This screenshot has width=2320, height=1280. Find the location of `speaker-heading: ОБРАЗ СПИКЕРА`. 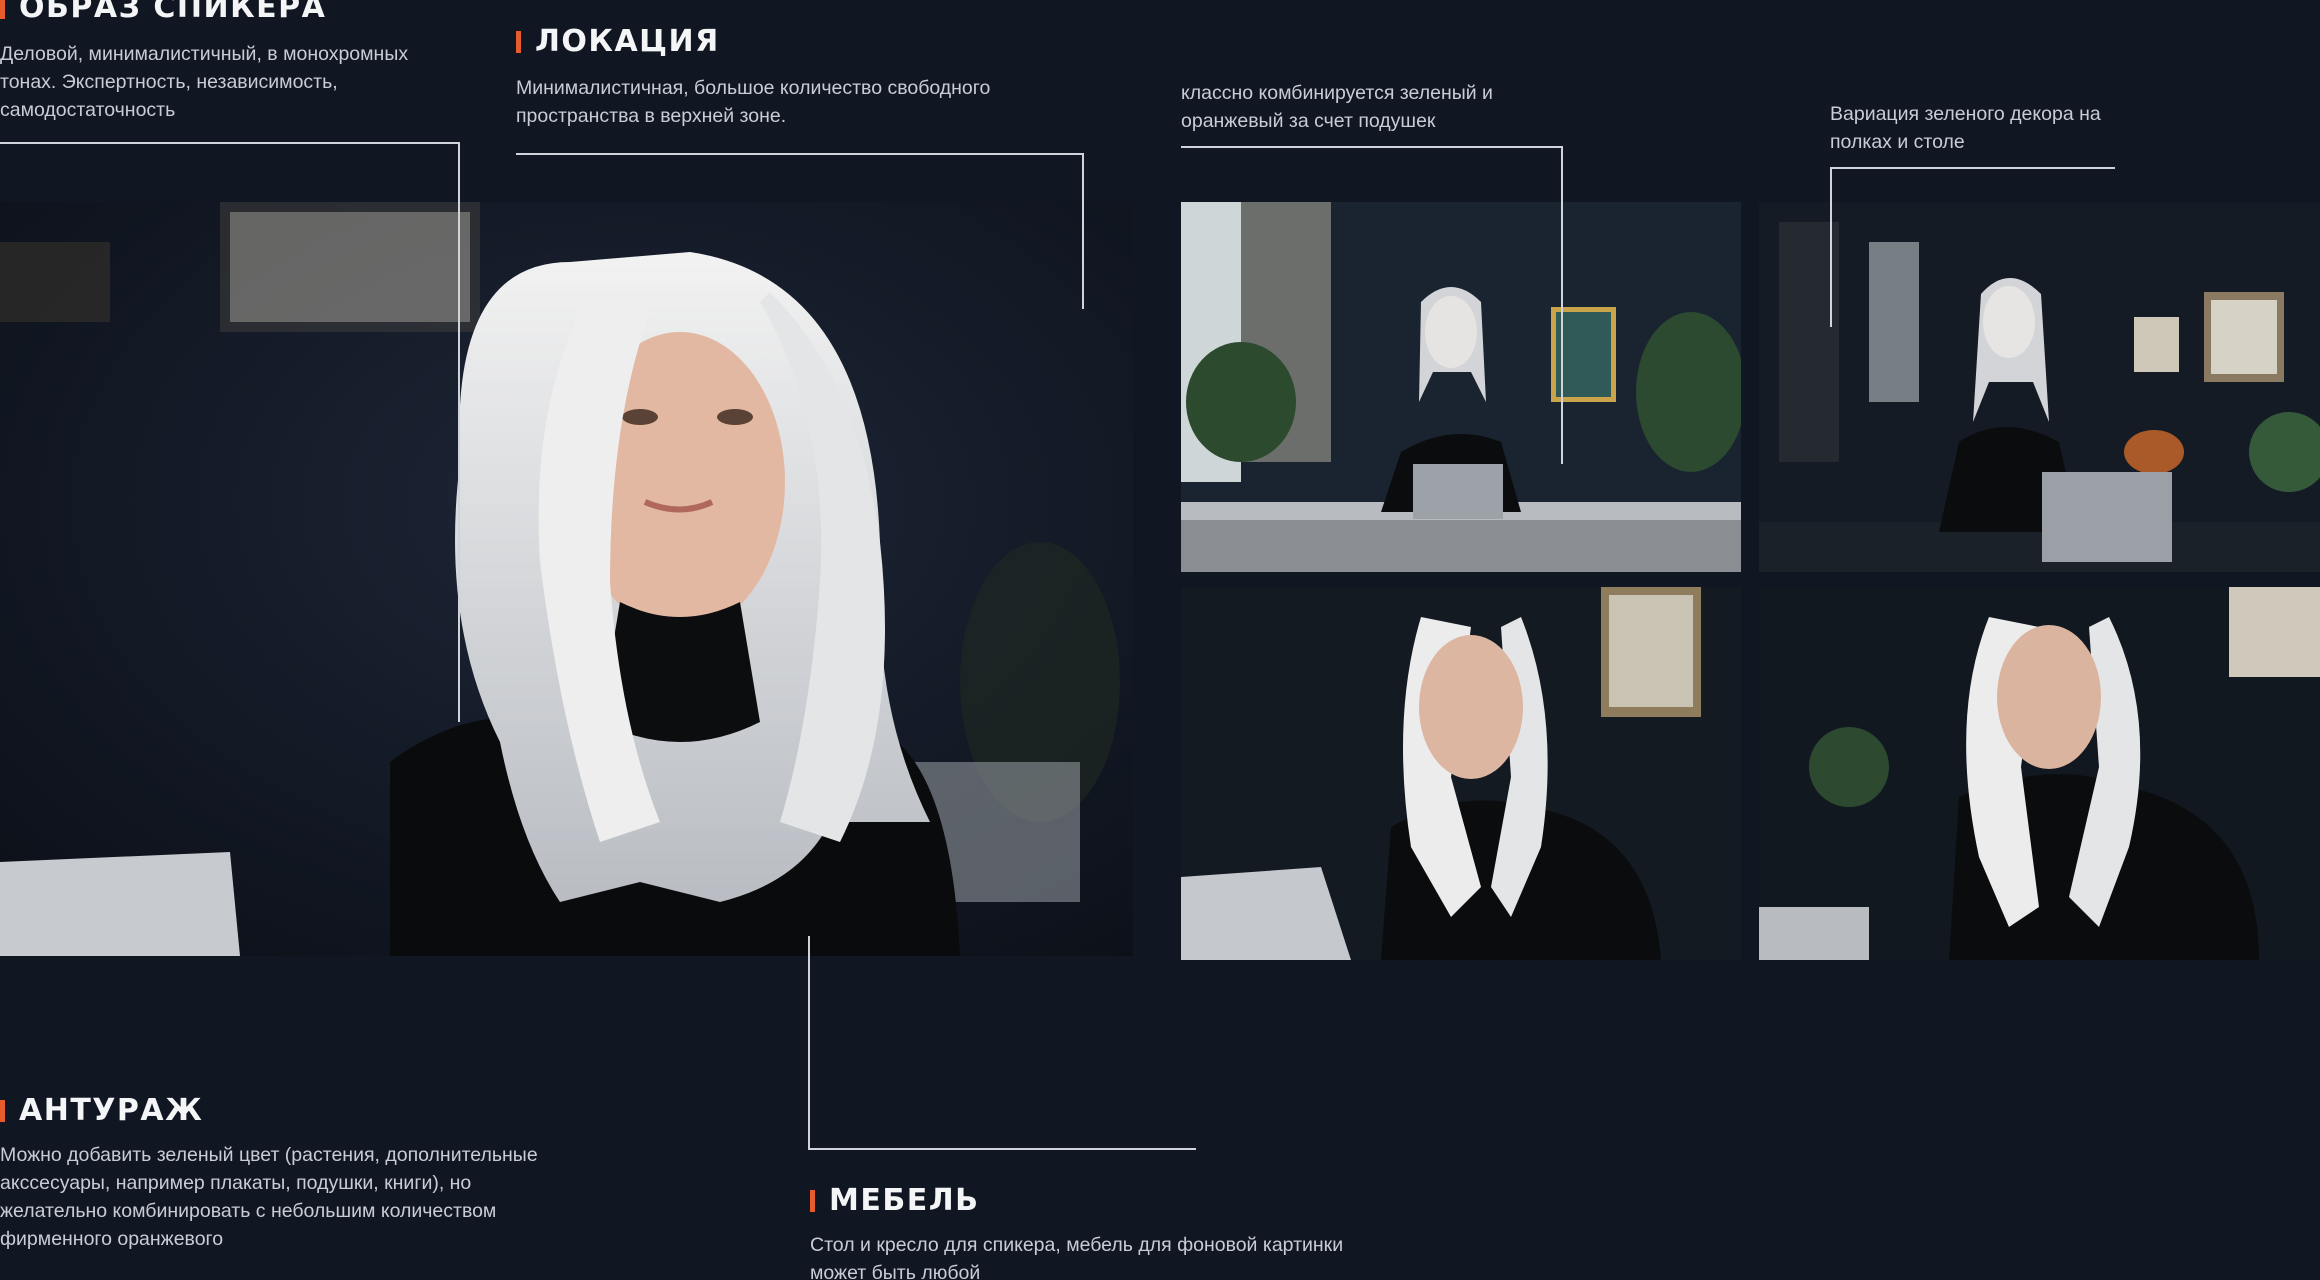

speaker-heading: ОБРАЗ СПИКЕРА is located at coordinates (163, 12).